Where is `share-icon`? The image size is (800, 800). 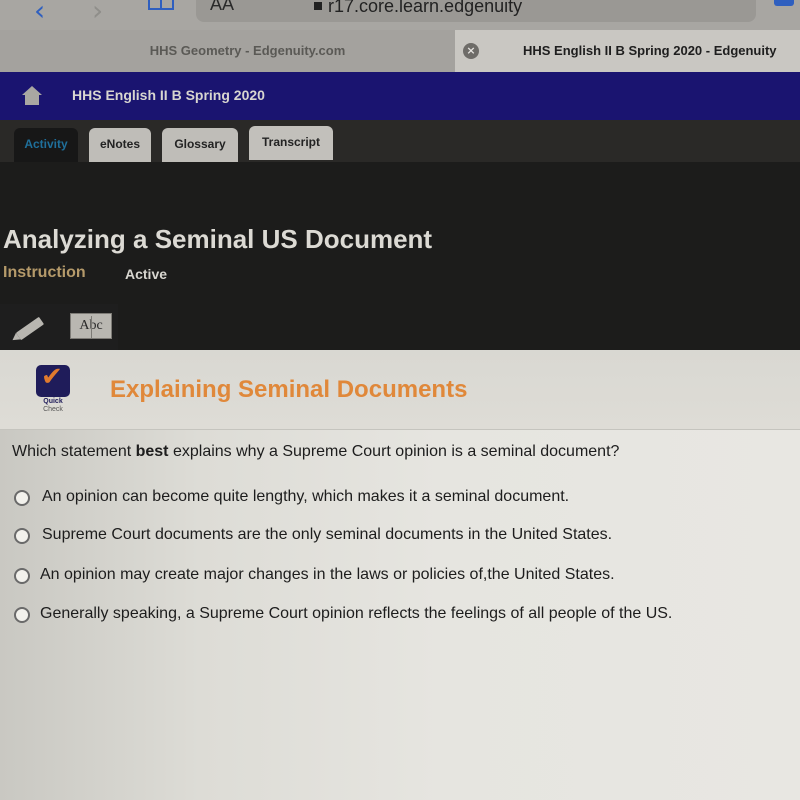
share-icon is located at coordinates (784, 3).